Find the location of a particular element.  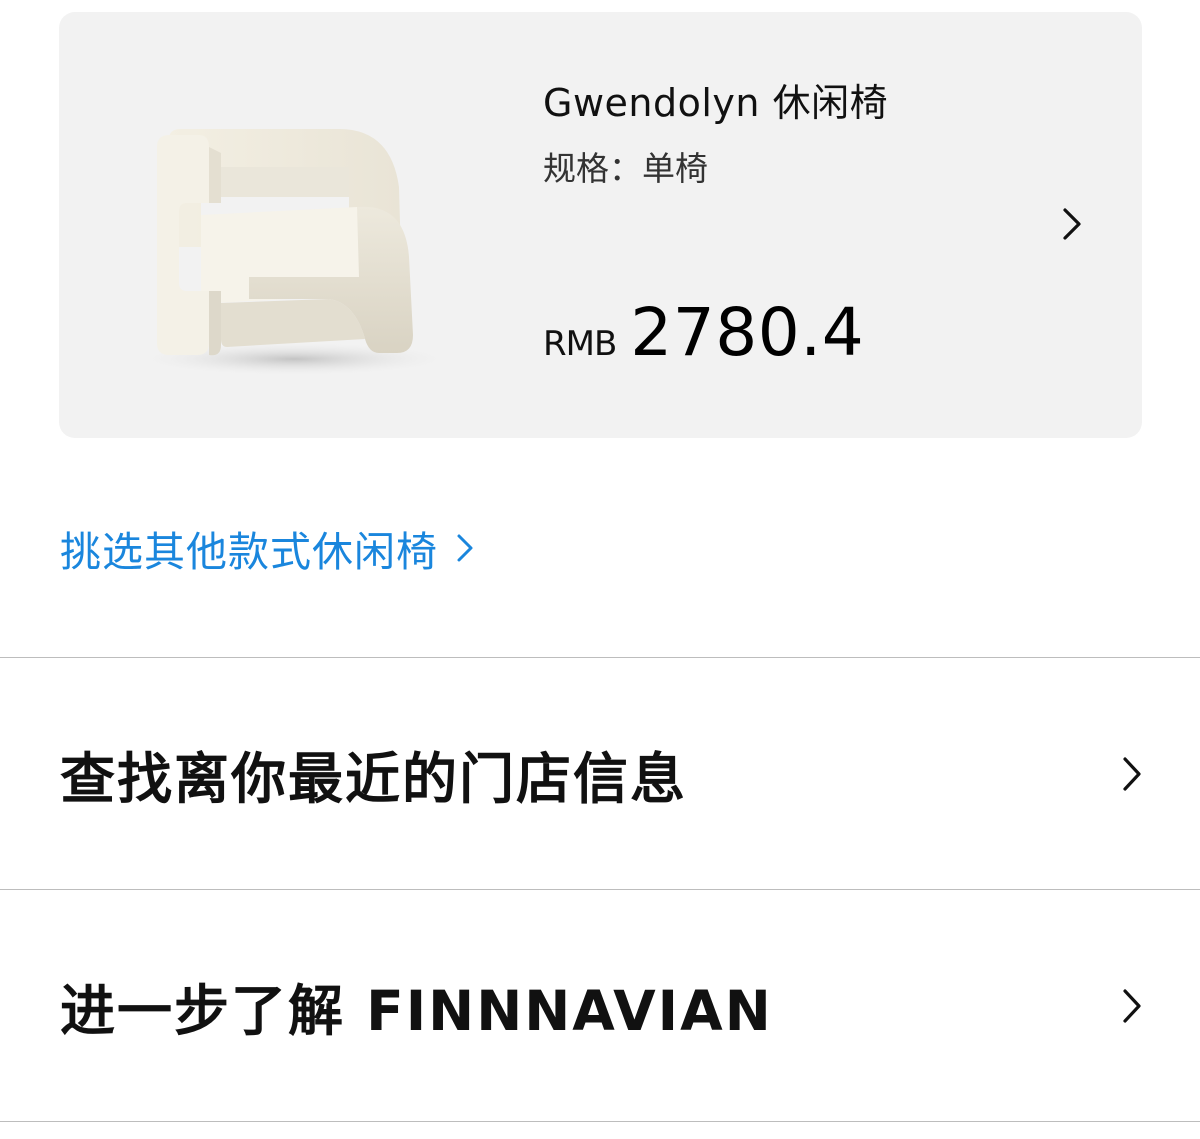

product-price: RMB 2780.4 is located at coordinates (703, 334).